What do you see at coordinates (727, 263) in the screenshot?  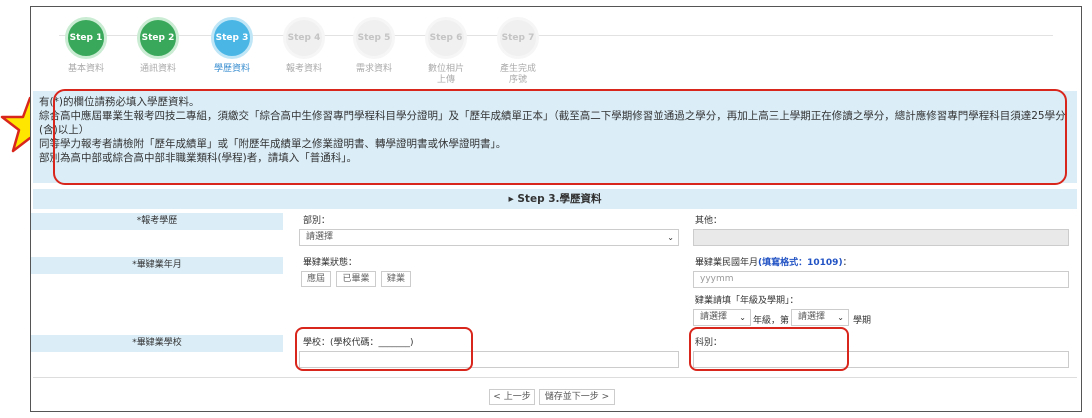 I see `grad-date-label-prefix: 畢肄業民國年月` at bounding box center [727, 263].